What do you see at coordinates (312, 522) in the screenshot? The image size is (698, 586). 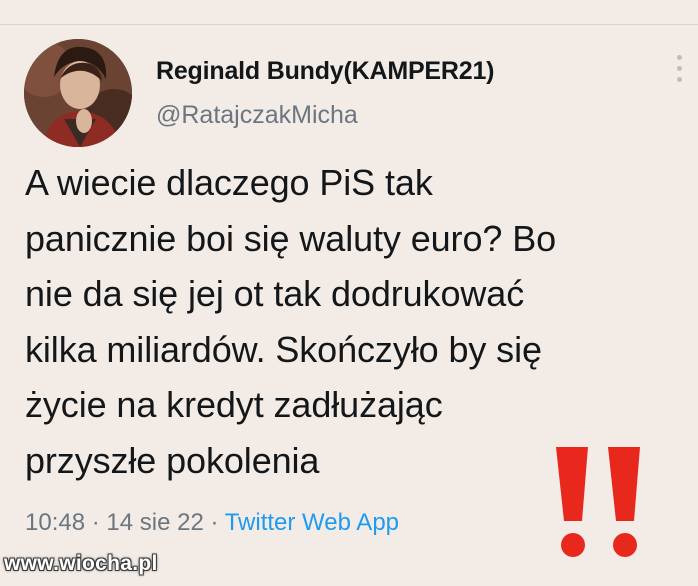 I see `tweet-source: Twitter Web App` at bounding box center [312, 522].